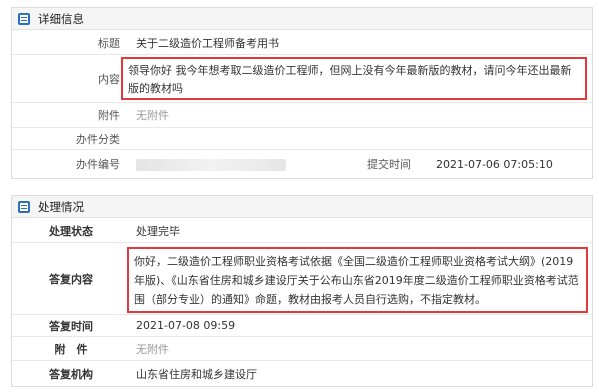 The image size is (599, 392). Describe the element at coordinates (152, 349) in the screenshot. I see `reply-attachment-value: 无附件` at that location.